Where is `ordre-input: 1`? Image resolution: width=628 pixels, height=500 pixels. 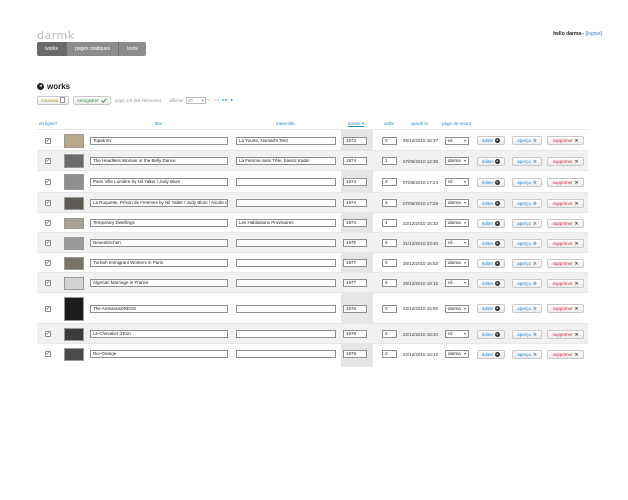
ordre-input: 1 is located at coordinates (389, 161).